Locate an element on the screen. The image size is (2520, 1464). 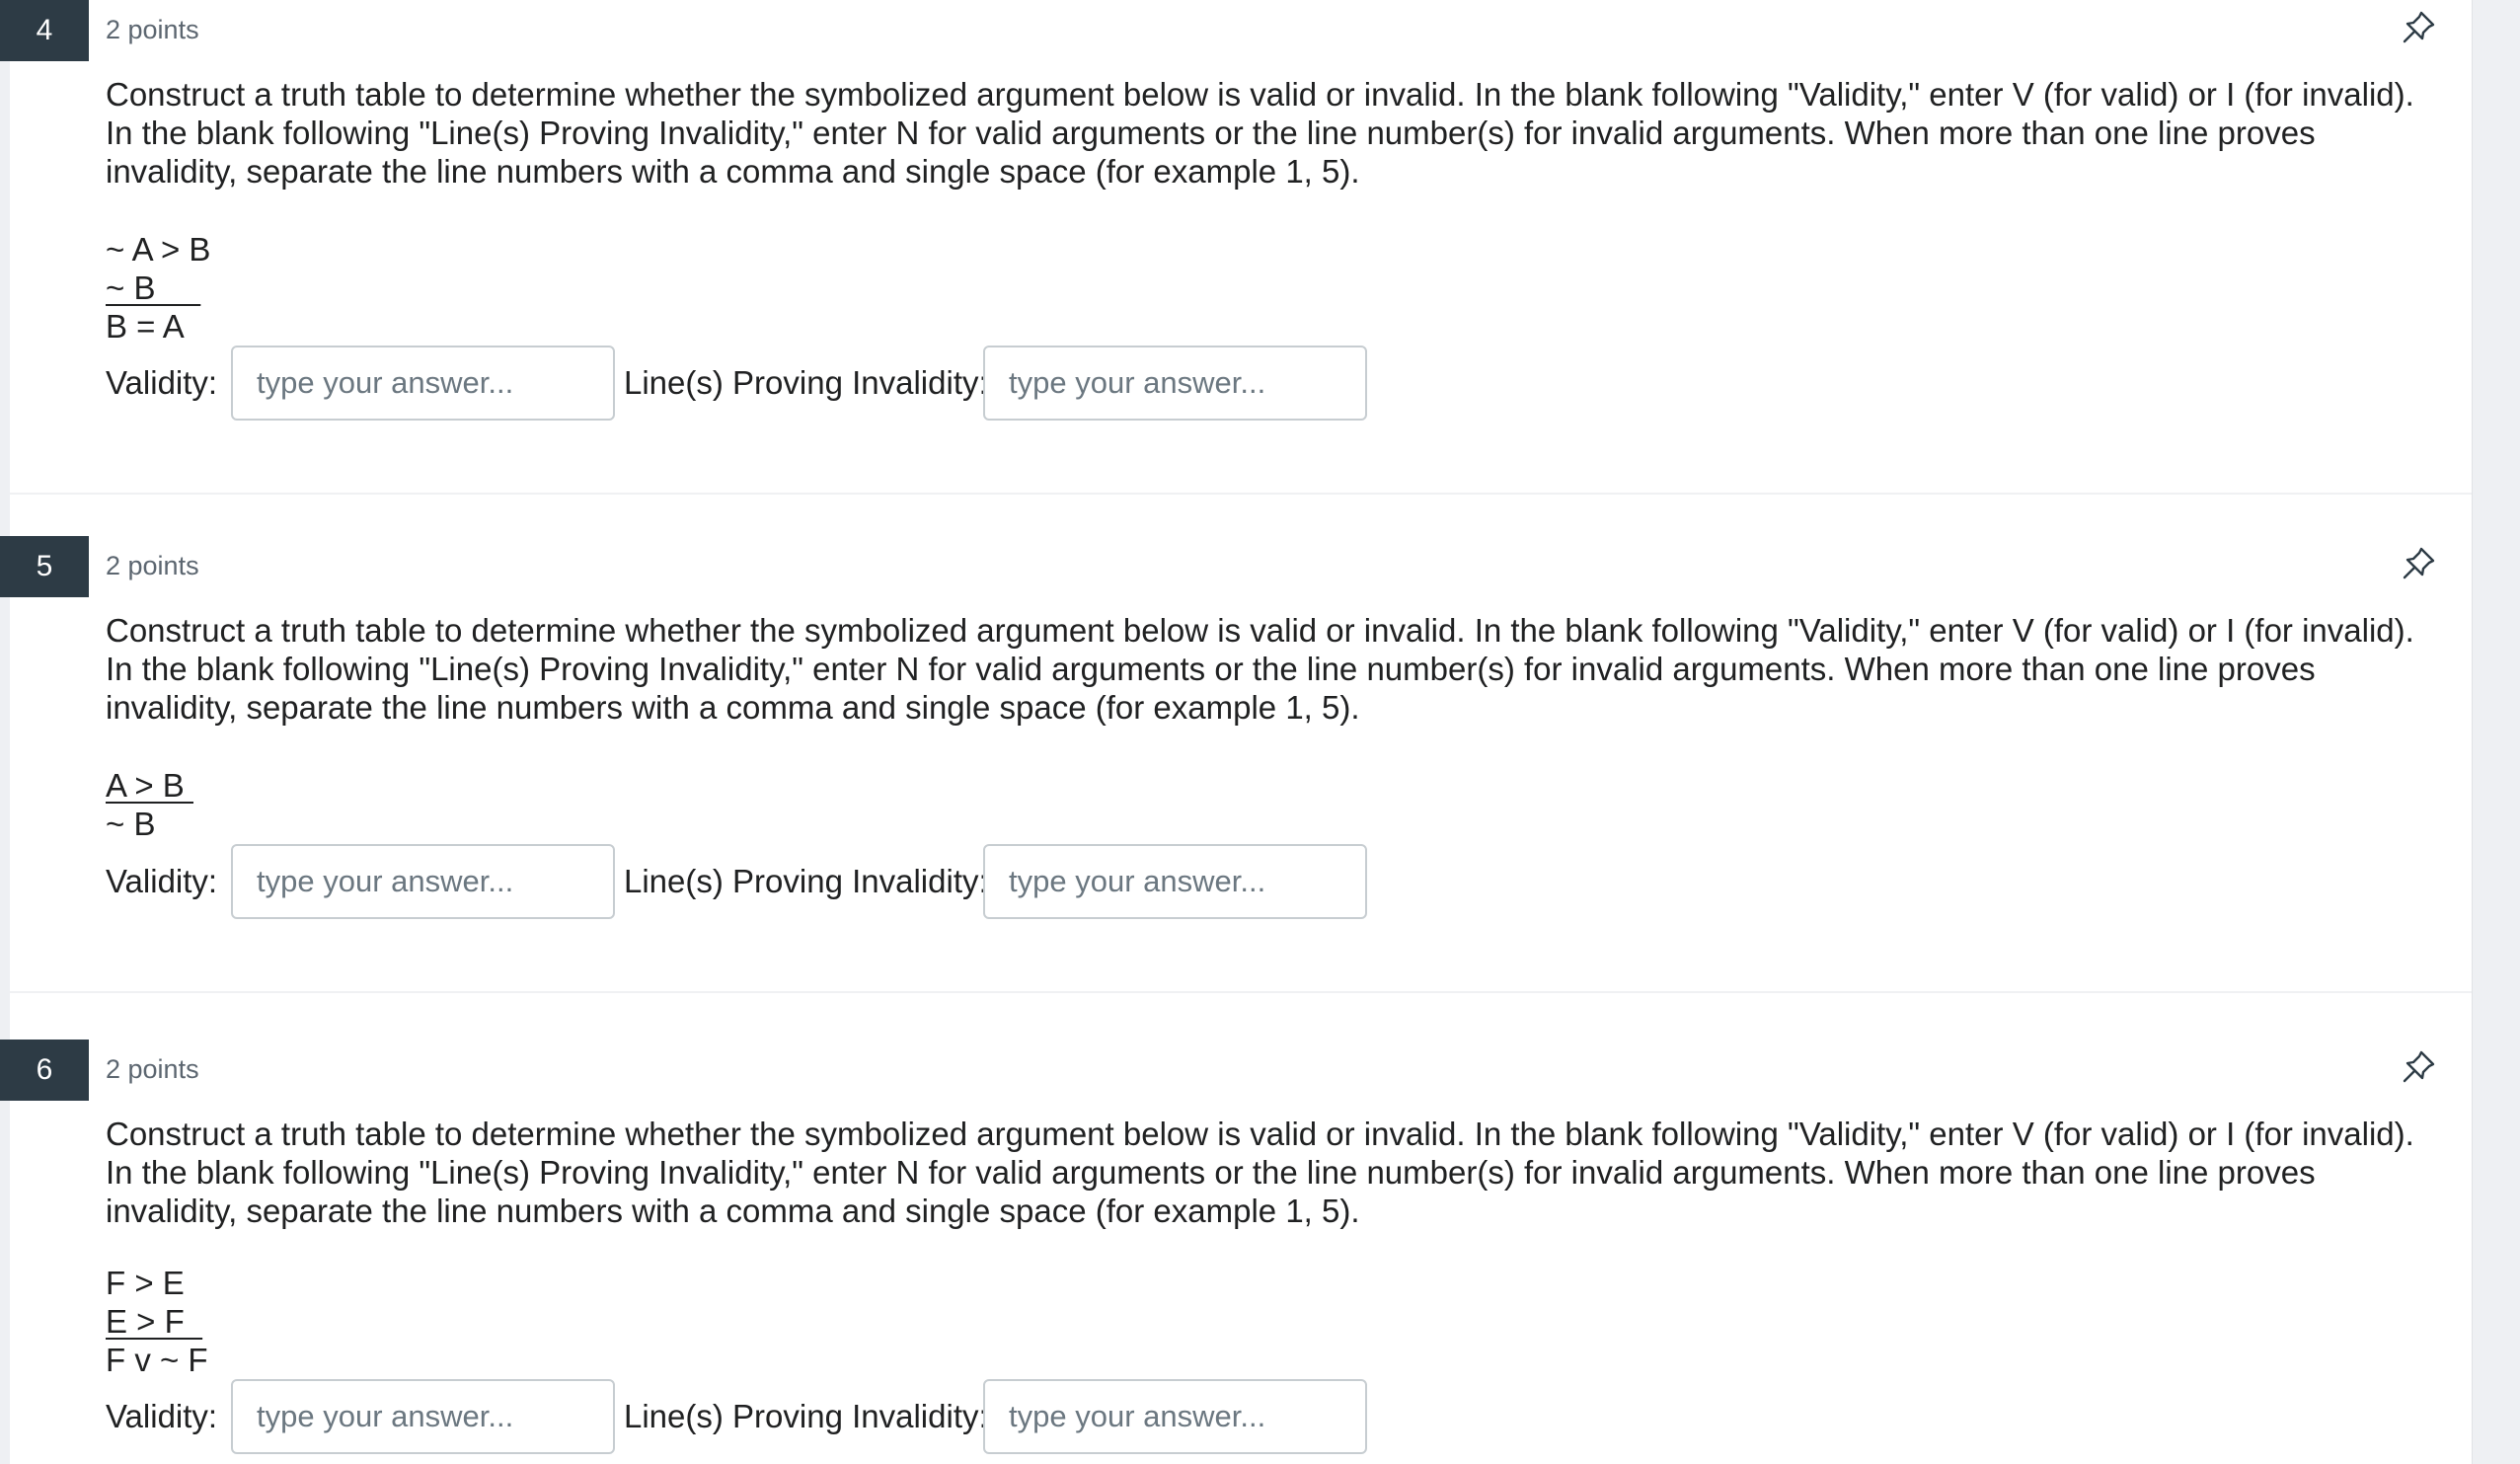
question-number: 6 is located at coordinates (44, 1070).